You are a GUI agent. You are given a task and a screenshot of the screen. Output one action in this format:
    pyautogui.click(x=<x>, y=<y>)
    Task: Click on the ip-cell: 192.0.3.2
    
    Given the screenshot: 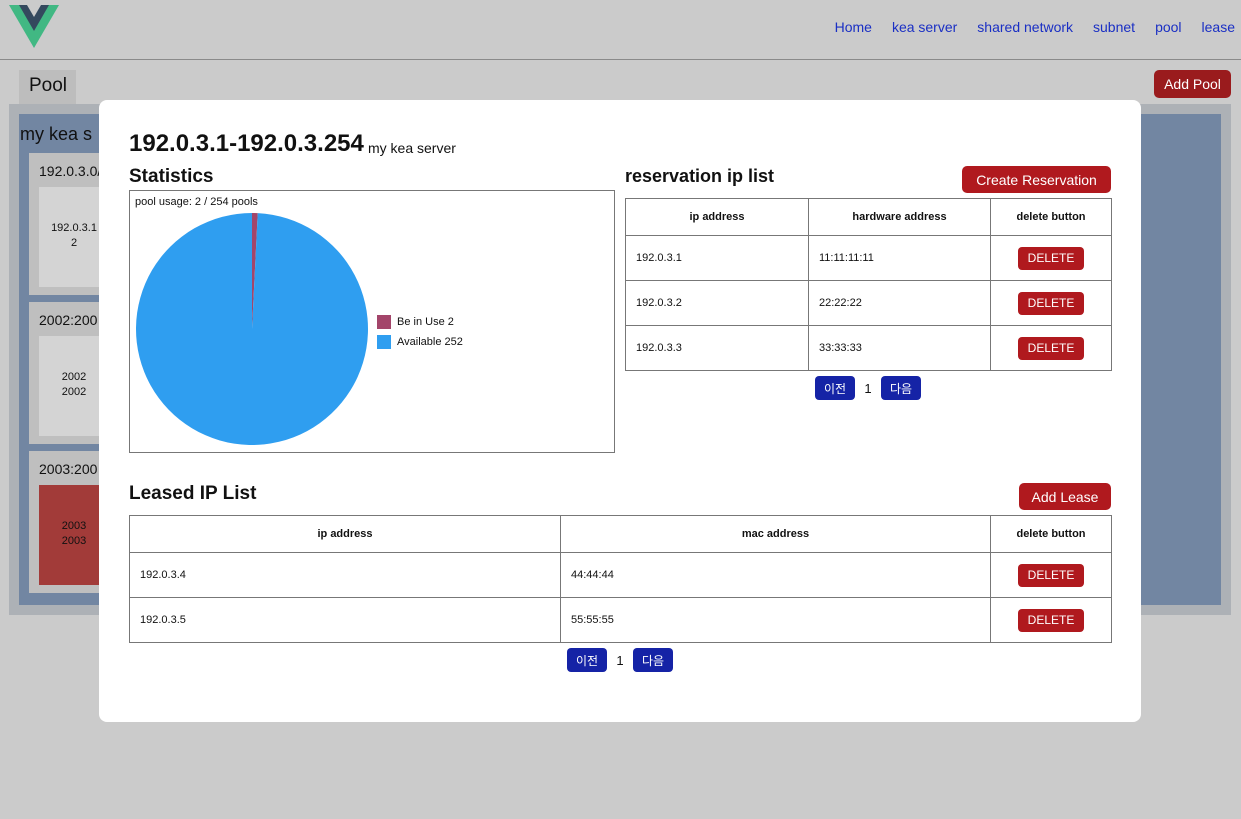 What is the action you would take?
    pyautogui.click(x=717, y=303)
    